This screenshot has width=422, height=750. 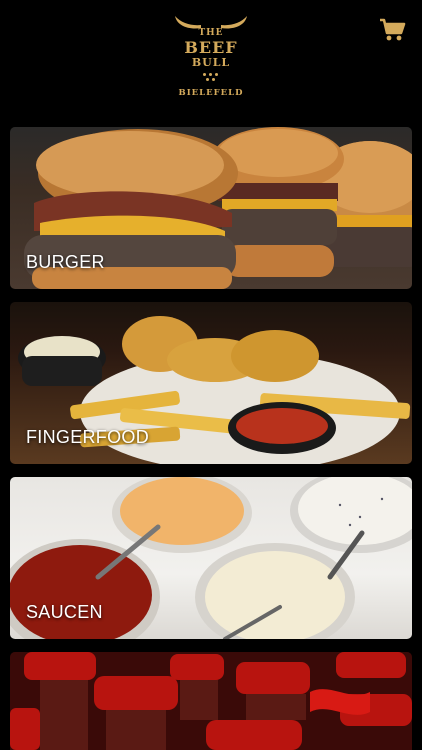 I want to click on logo-bull-text: BULL, so click(x=211, y=62).